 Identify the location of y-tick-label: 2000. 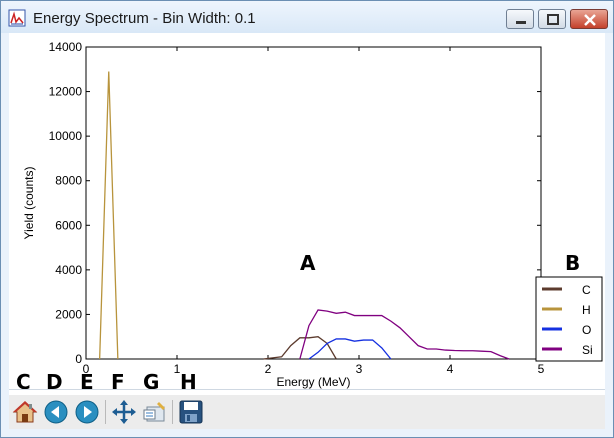
(68, 314).